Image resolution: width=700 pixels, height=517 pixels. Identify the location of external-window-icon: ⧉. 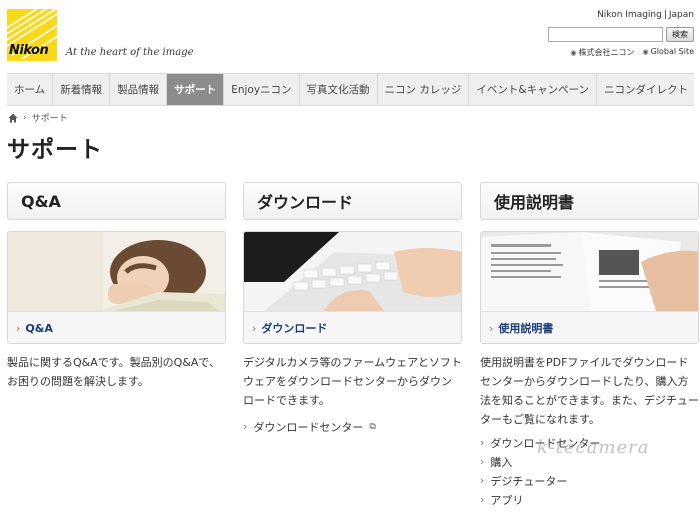
(372, 426).